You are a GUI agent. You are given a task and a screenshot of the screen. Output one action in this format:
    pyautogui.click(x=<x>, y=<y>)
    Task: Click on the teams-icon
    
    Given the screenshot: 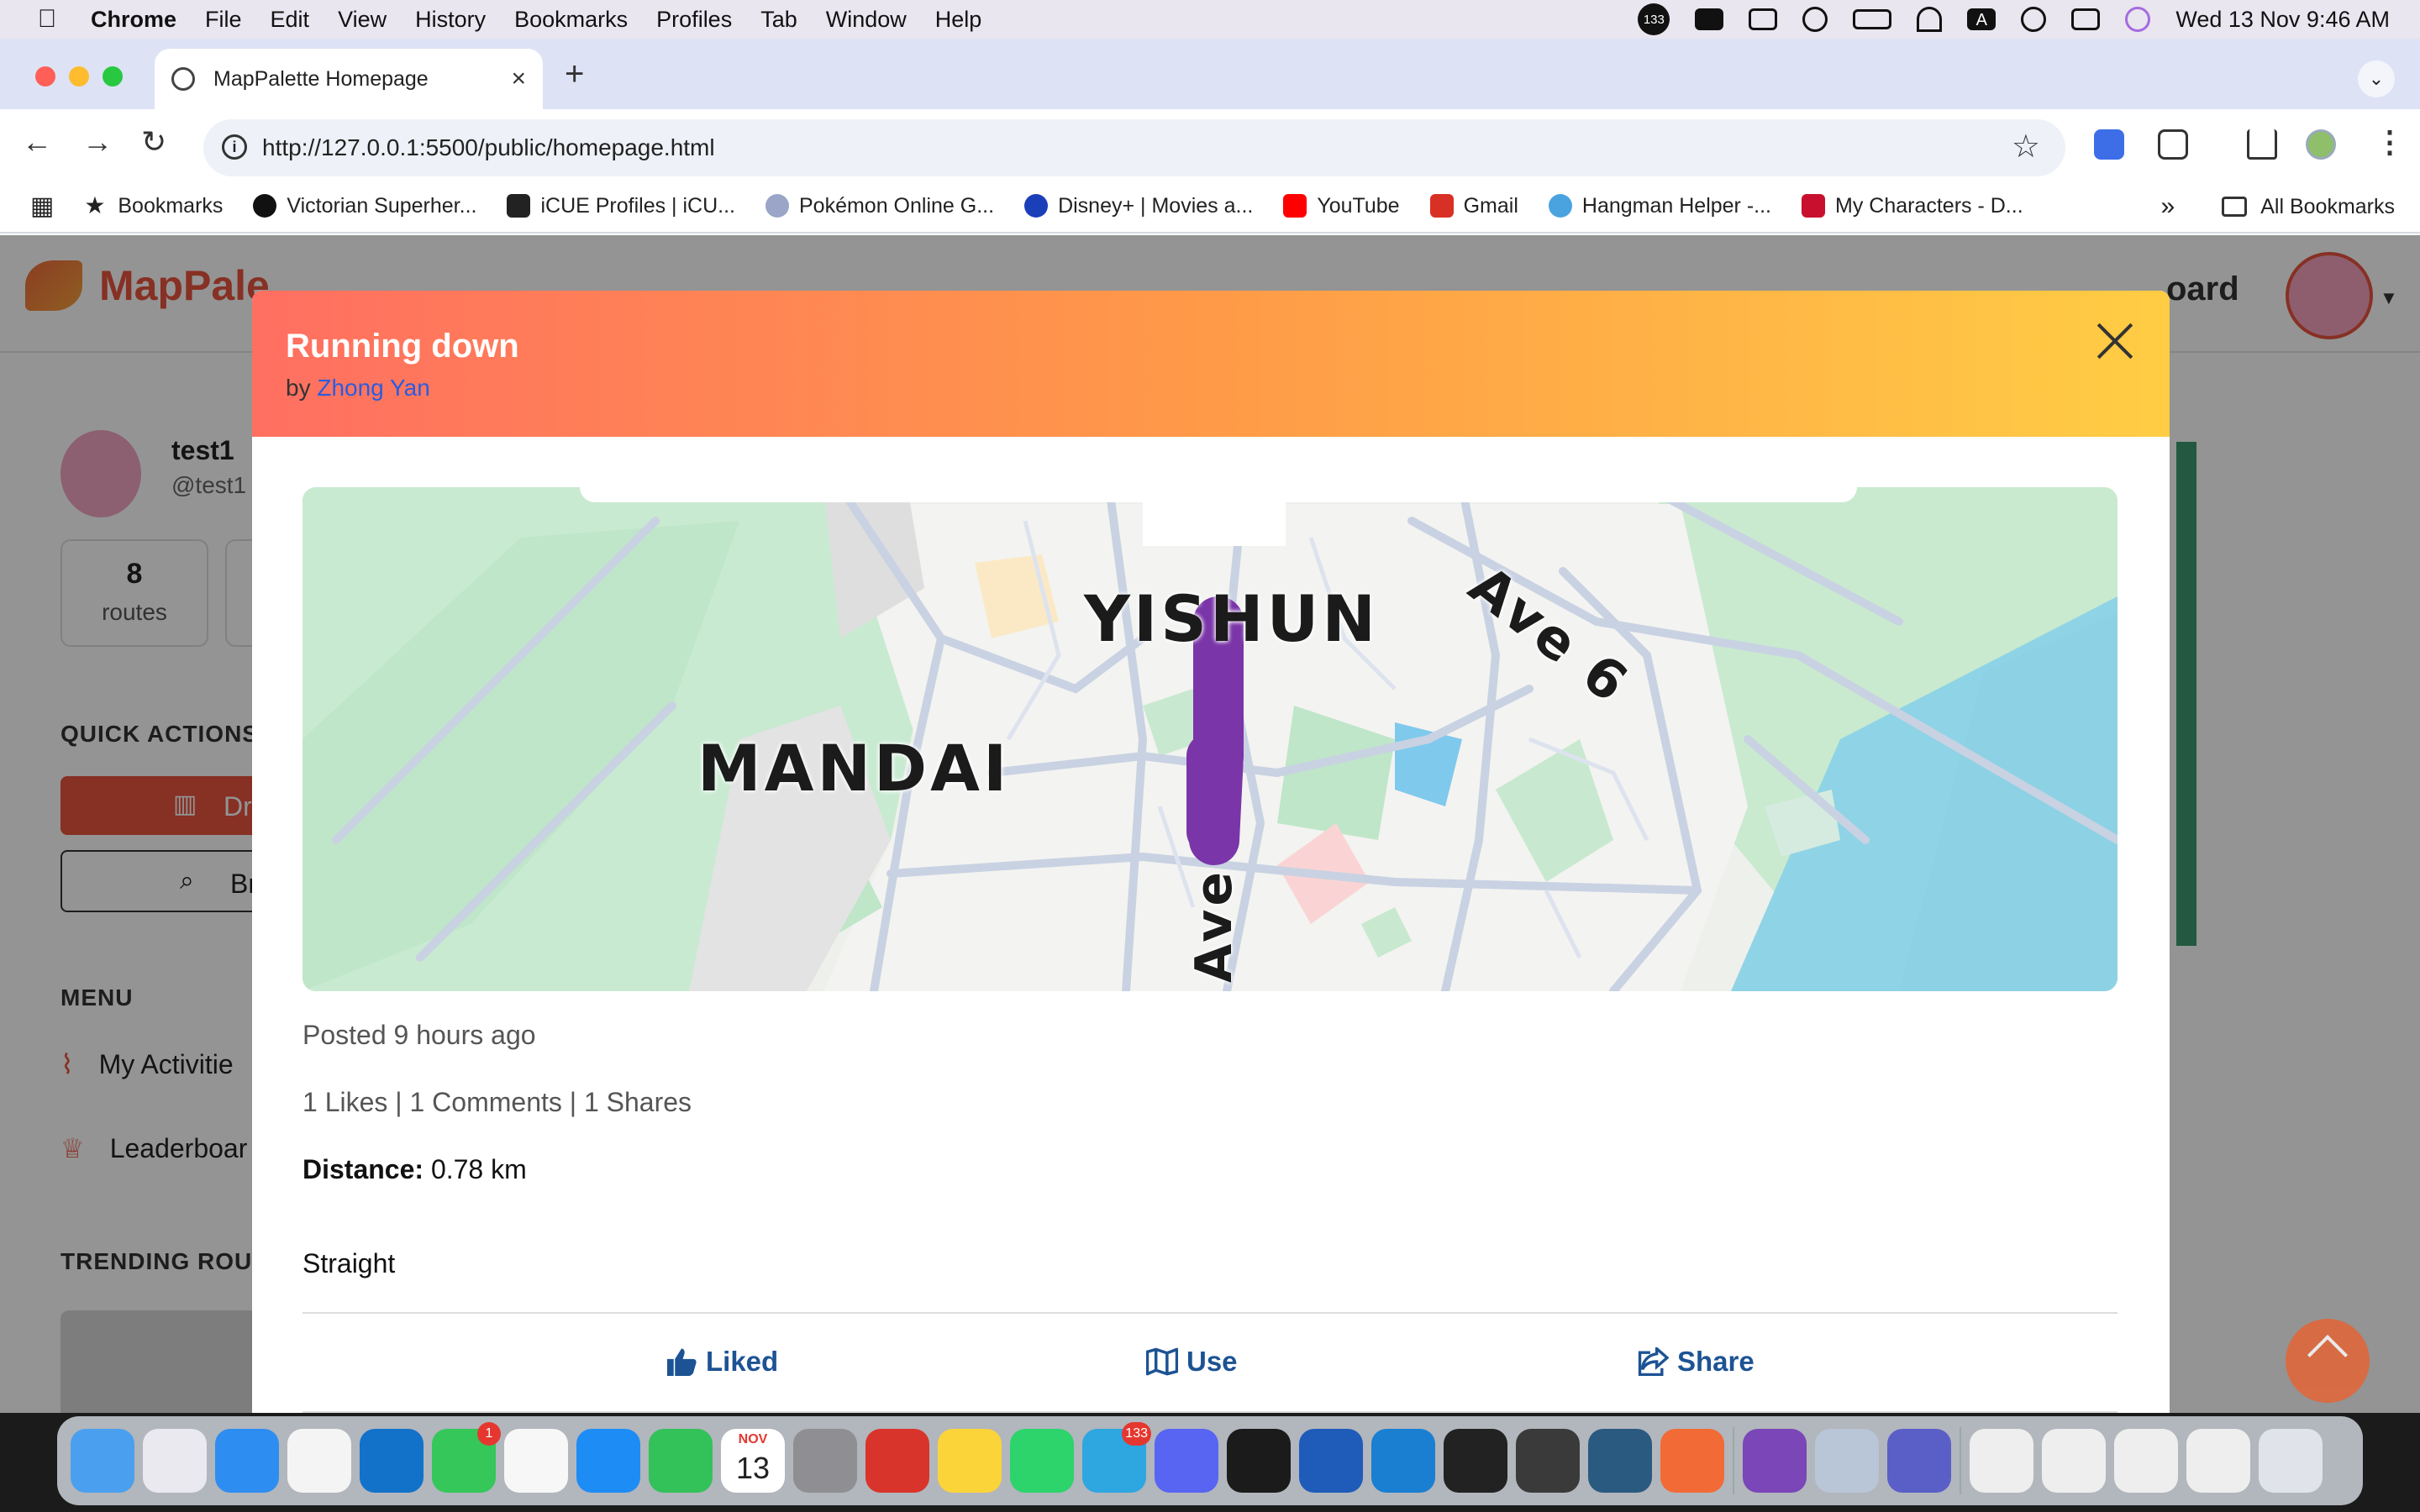 What is the action you would take?
    pyautogui.click(x=1919, y=1461)
    